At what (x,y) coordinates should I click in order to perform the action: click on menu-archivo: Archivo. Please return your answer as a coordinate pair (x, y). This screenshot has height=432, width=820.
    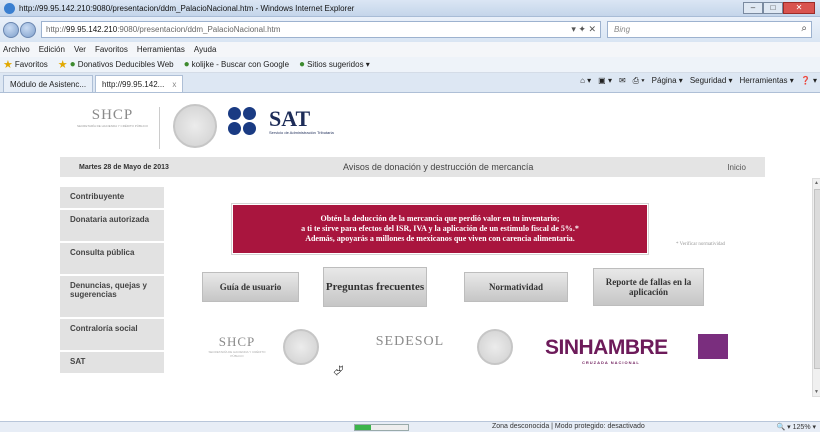
    Looking at the image, I should click on (16, 49).